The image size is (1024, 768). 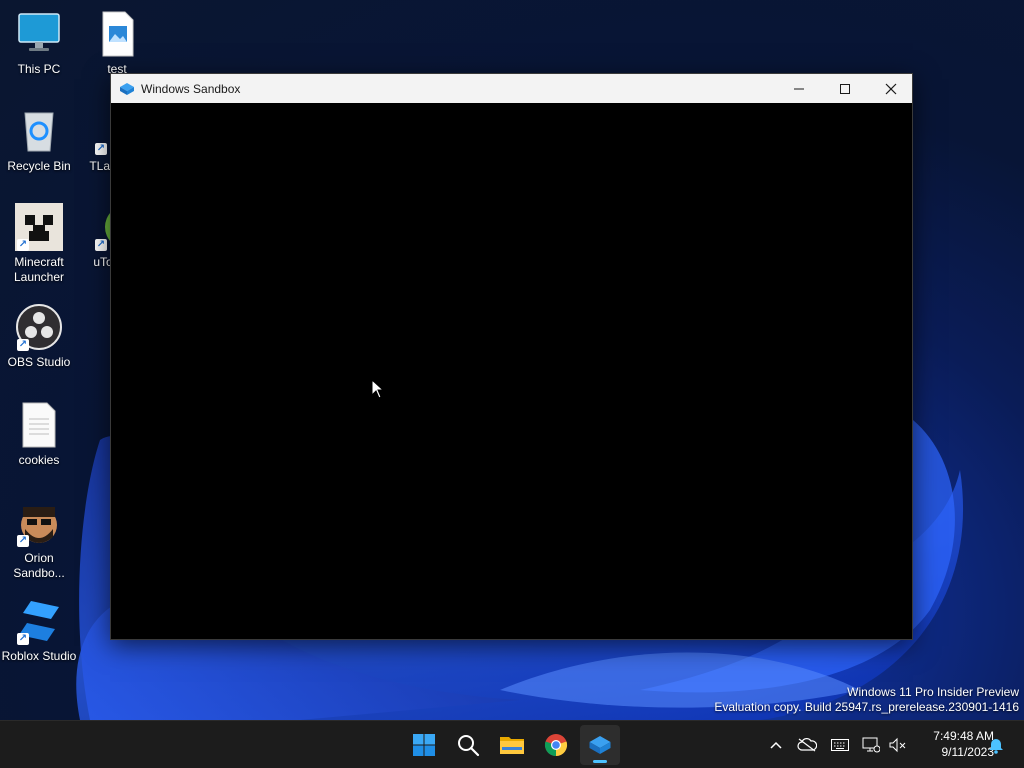 I want to click on maximize-button, so click(x=845, y=88).